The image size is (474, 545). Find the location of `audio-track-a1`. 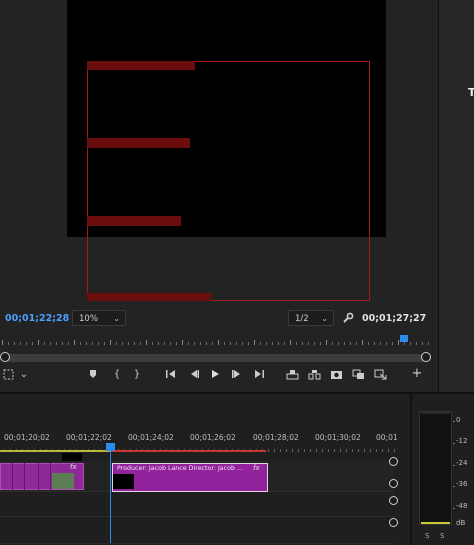

audio-track-a1 is located at coordinates (197, 504).